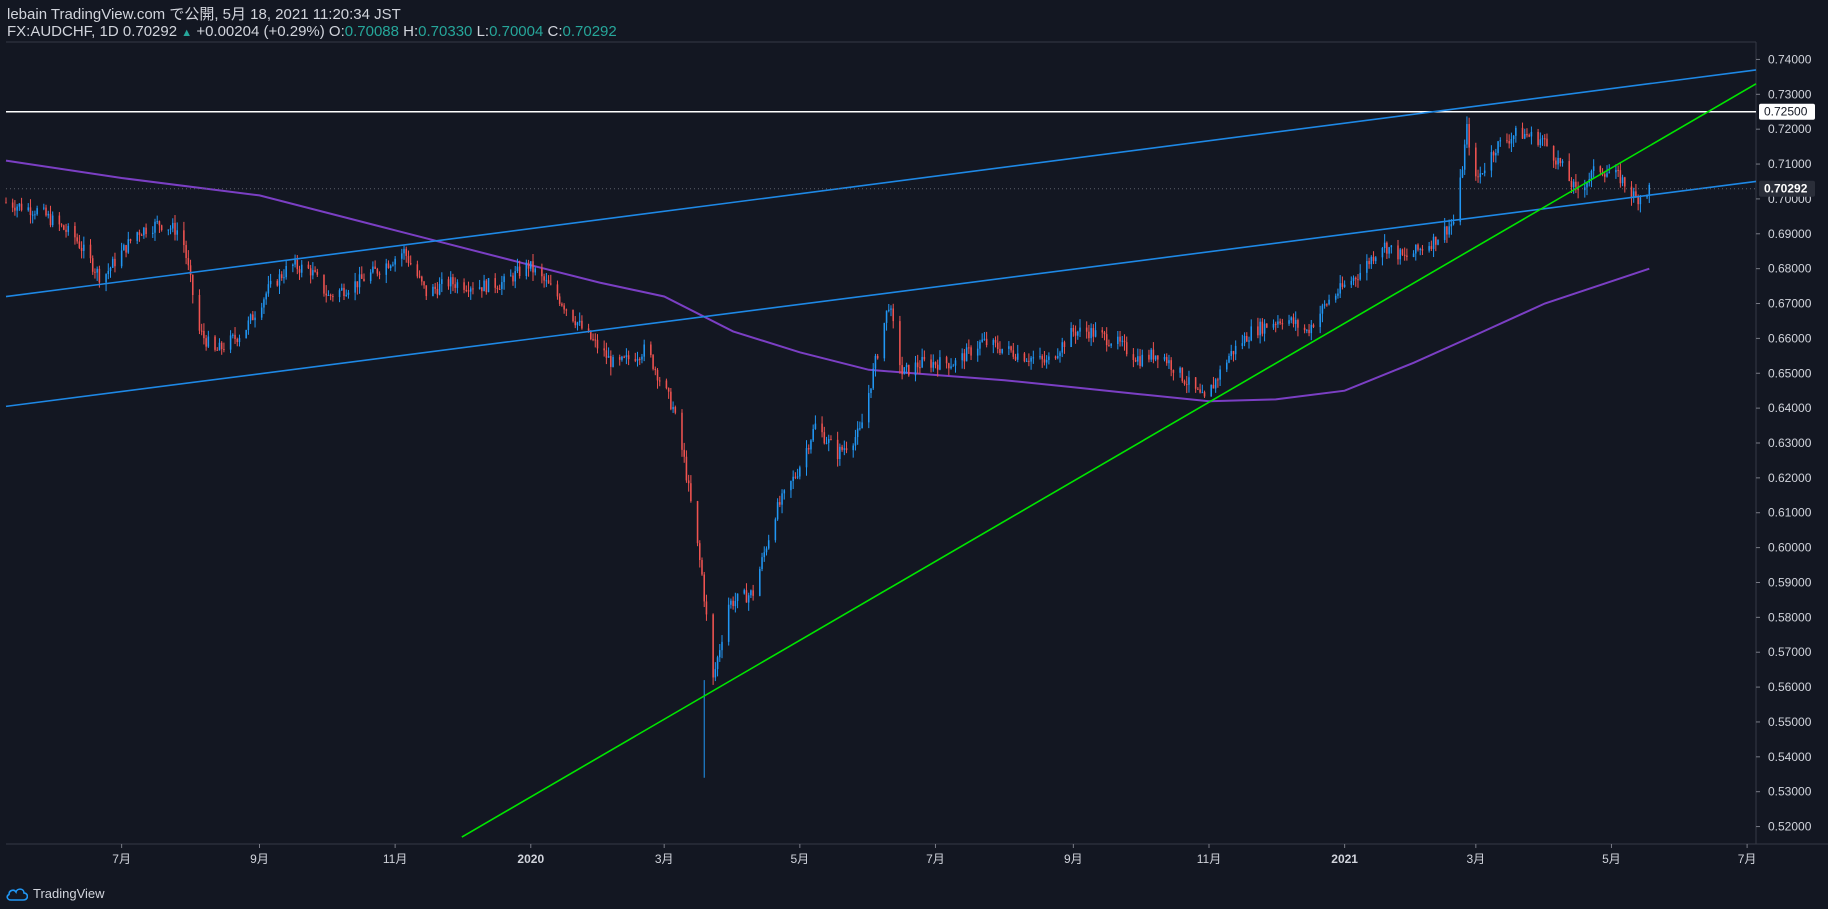  What do you see at coordinates (1790, 373) in the screenshot?
I see `price-tick-label: 0.65000` at bounding box center [1790, 373].